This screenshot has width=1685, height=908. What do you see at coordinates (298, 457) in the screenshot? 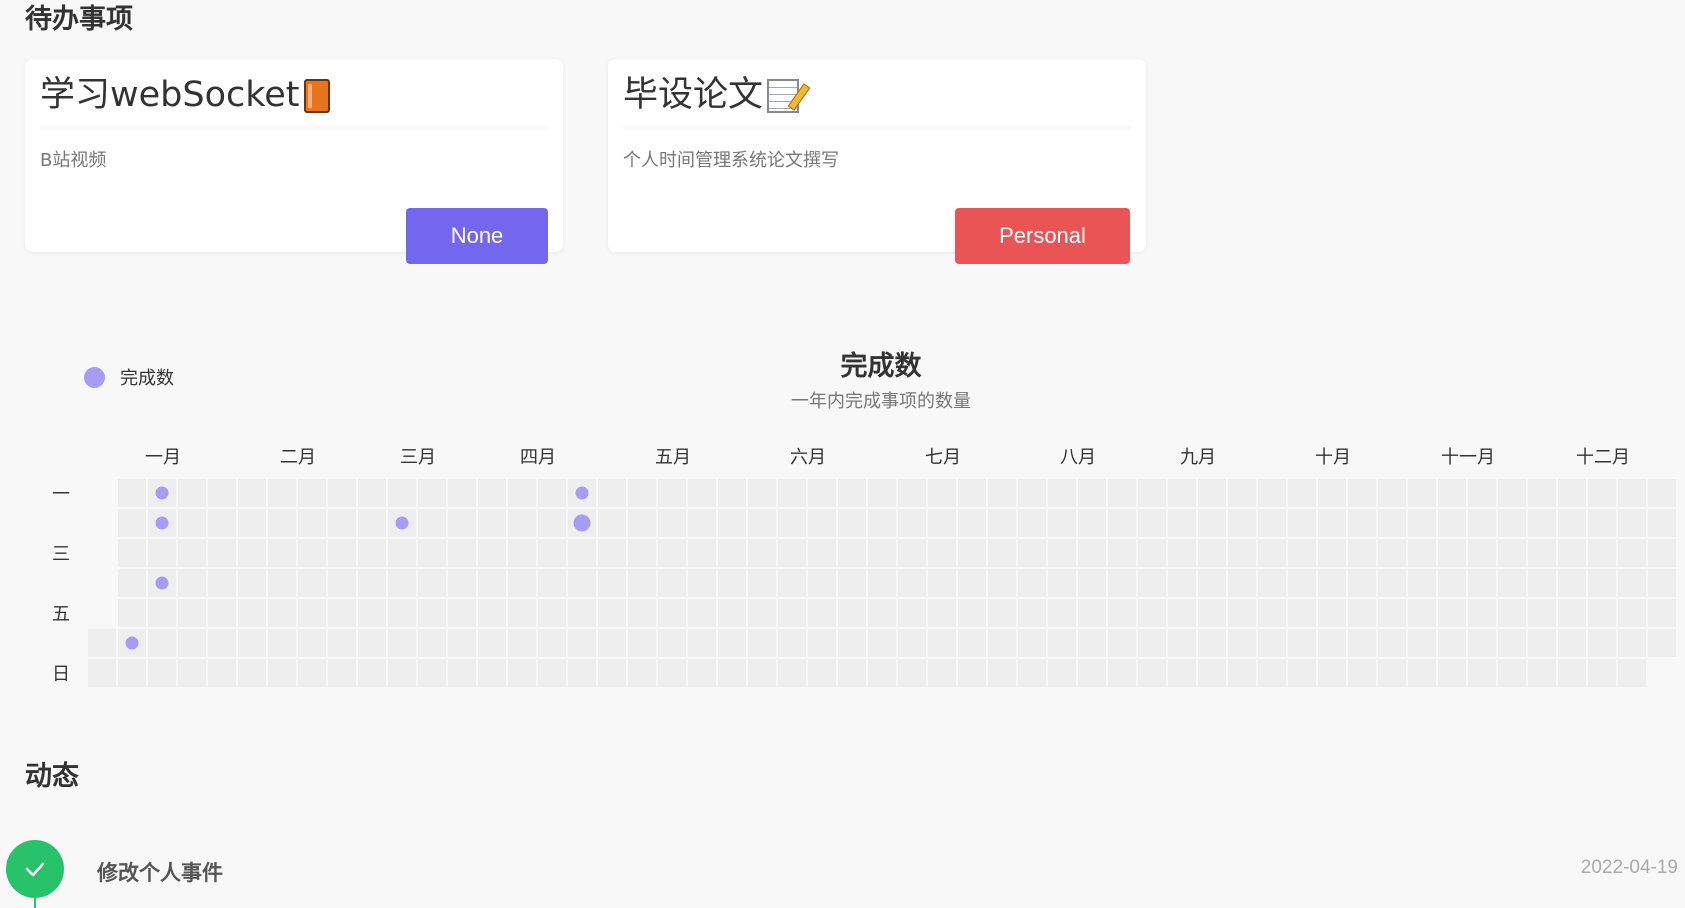
I see `month-label: 二月` at bounding box center [298, 457].